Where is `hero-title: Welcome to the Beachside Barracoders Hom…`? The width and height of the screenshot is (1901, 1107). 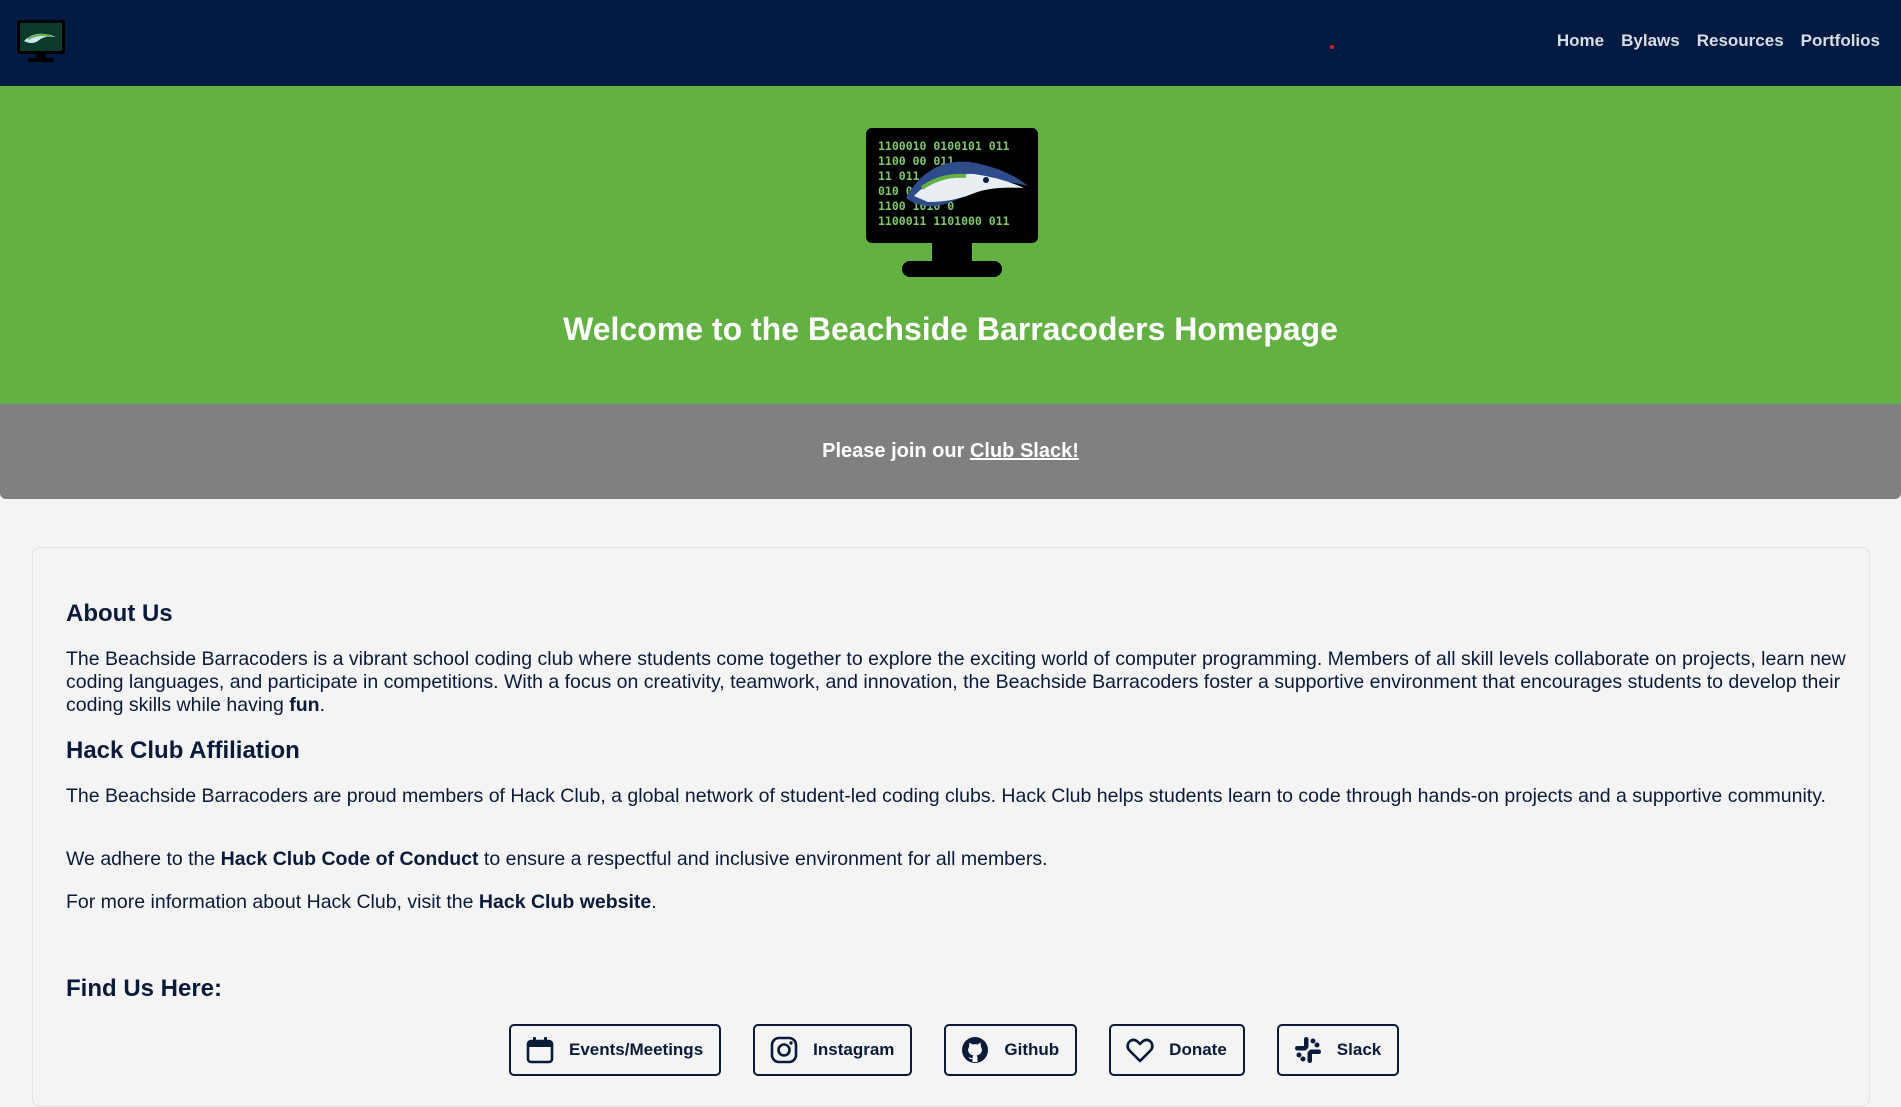 hero-title: Welcome to the Beachside Barracoders Hom… is located at coordinates (950, 329).